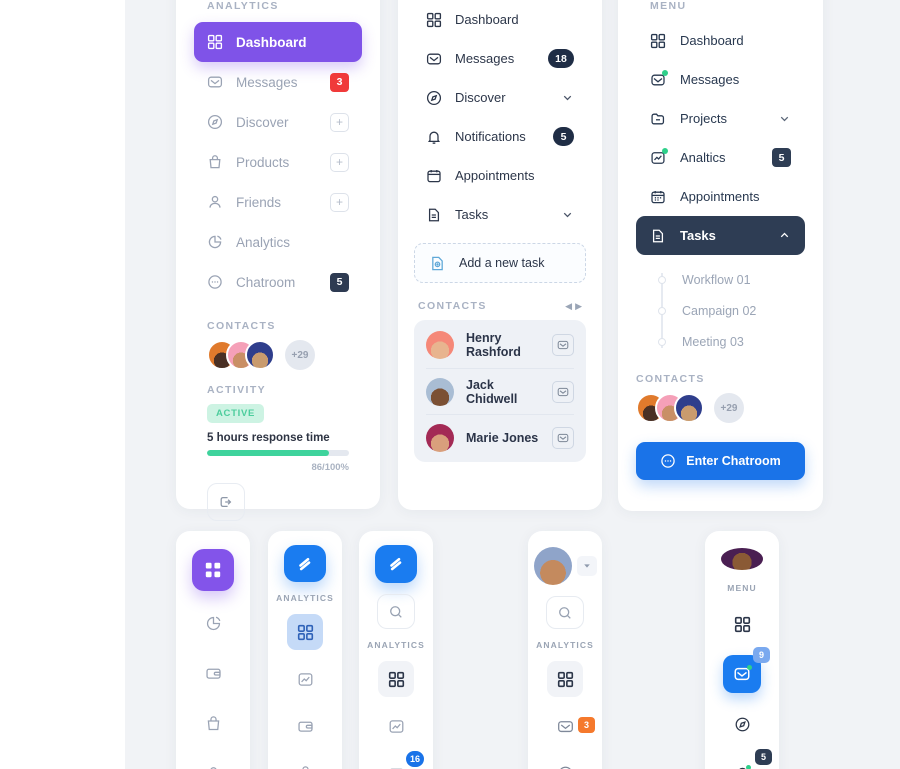 The height and width of the screenshot is (769, 900). I want to click on menu-item-label: Tasks, so click(472, 214).